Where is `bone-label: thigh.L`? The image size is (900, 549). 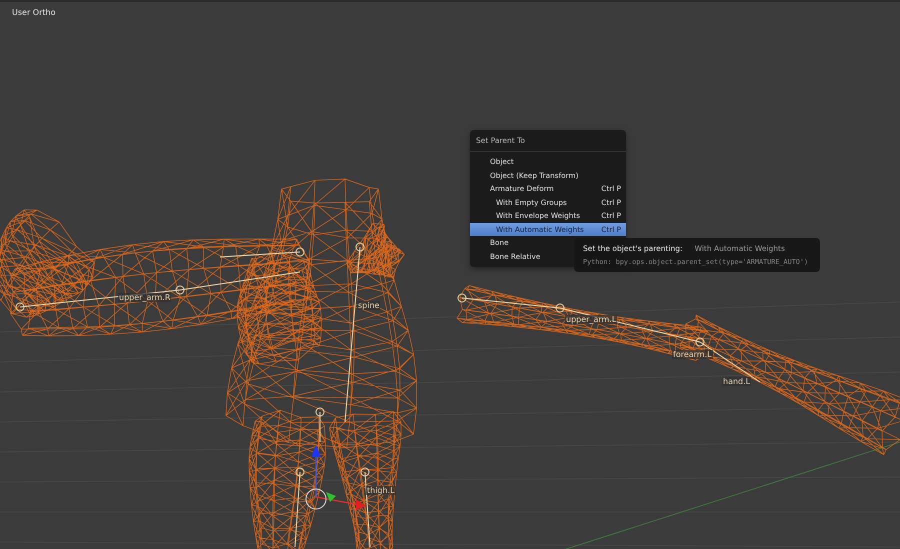 bone-label: thigh.L is located at coordinates (381, 490).